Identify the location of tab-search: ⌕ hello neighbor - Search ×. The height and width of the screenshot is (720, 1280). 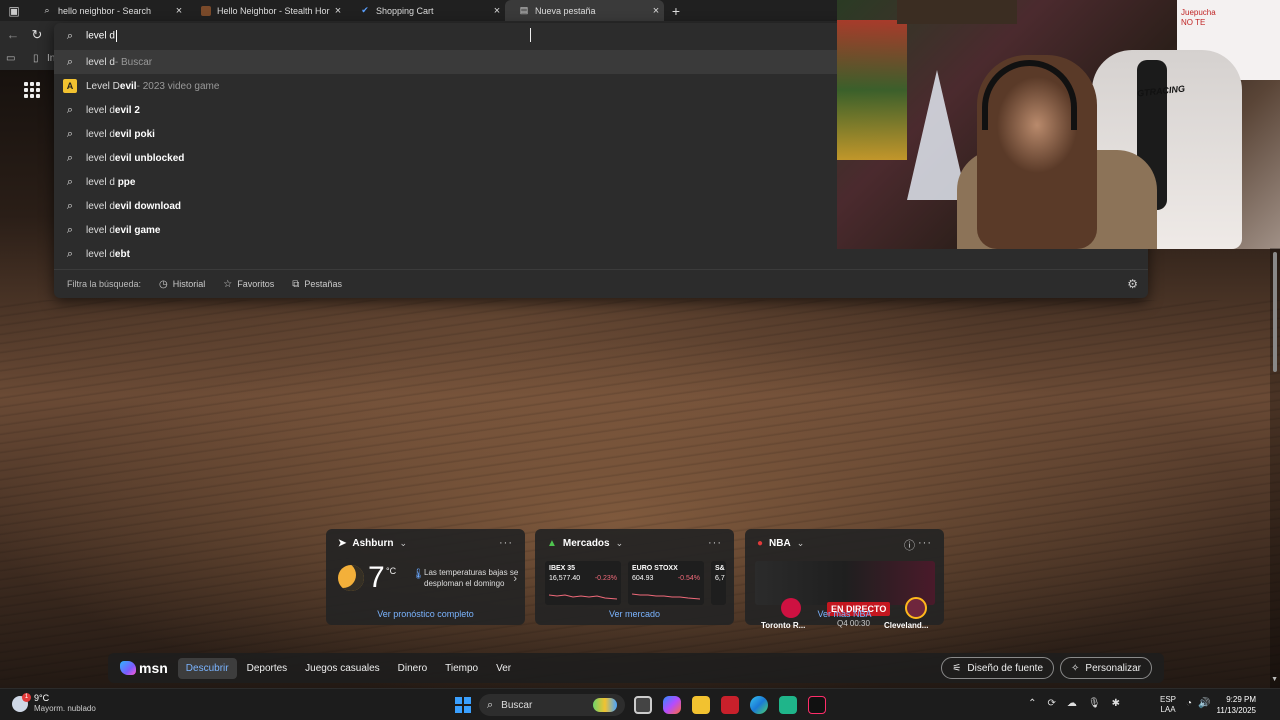
(107, 10).